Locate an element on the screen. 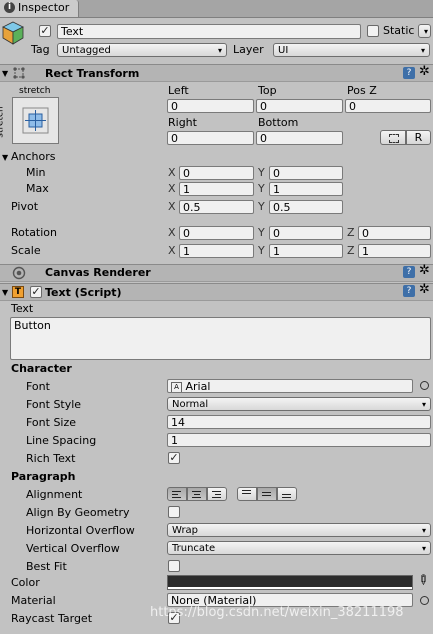 The image size is (433, 634). bottom-input: 0 is located at coordinates (299, 138).